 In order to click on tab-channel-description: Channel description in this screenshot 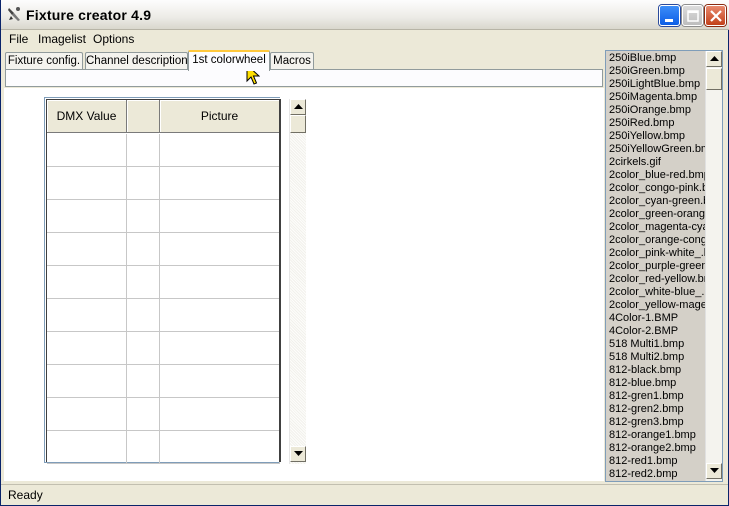, I will do `click(136, 61)`.